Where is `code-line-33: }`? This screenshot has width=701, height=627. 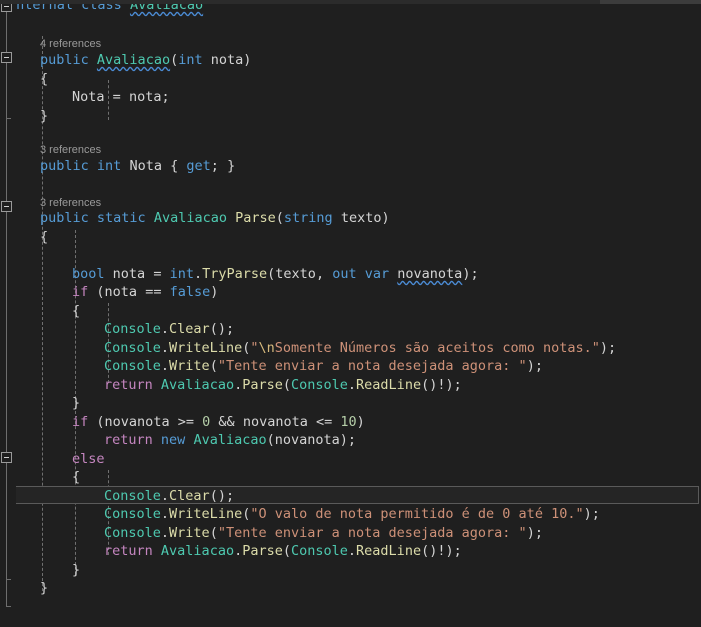
code-line-33: } is located at coordinates (370, 588).